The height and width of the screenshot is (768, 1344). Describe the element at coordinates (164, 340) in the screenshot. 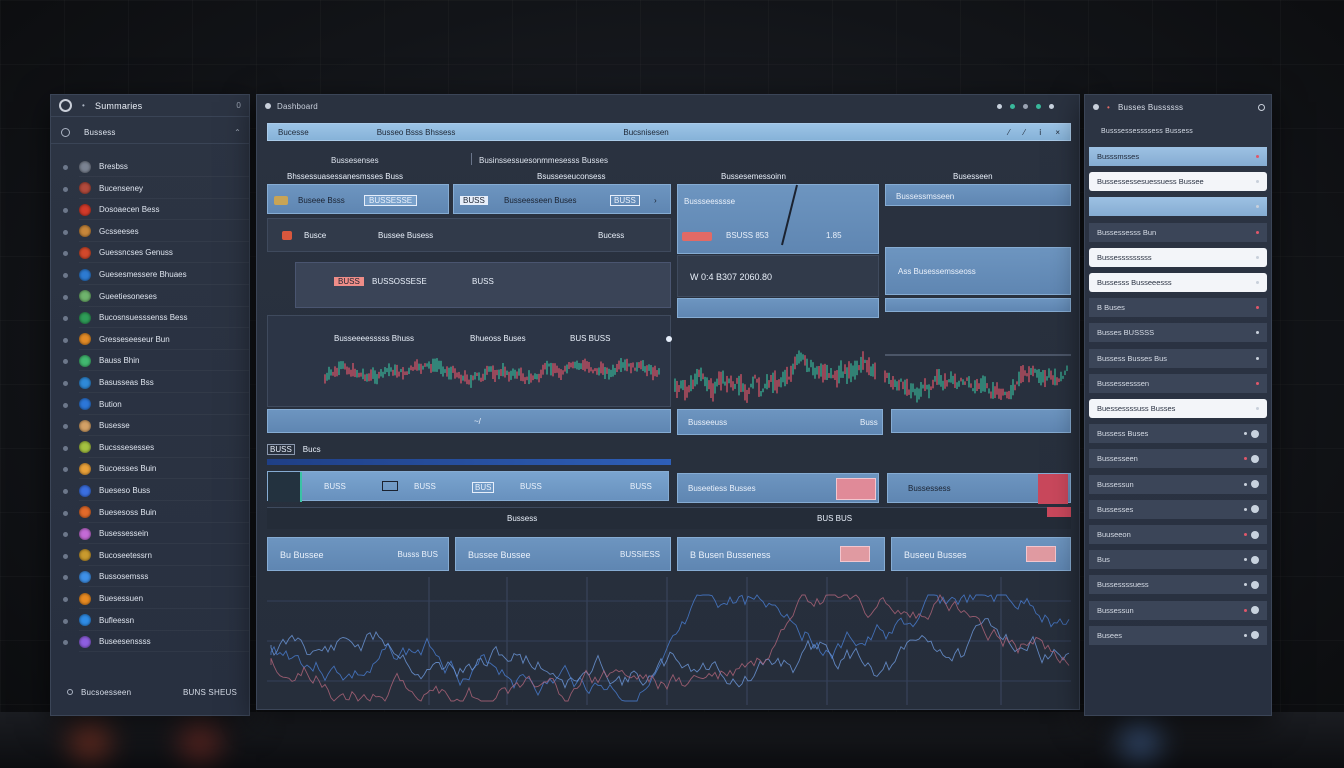

I see `sidebar-item: Gresseseeseur Bun` at that location.